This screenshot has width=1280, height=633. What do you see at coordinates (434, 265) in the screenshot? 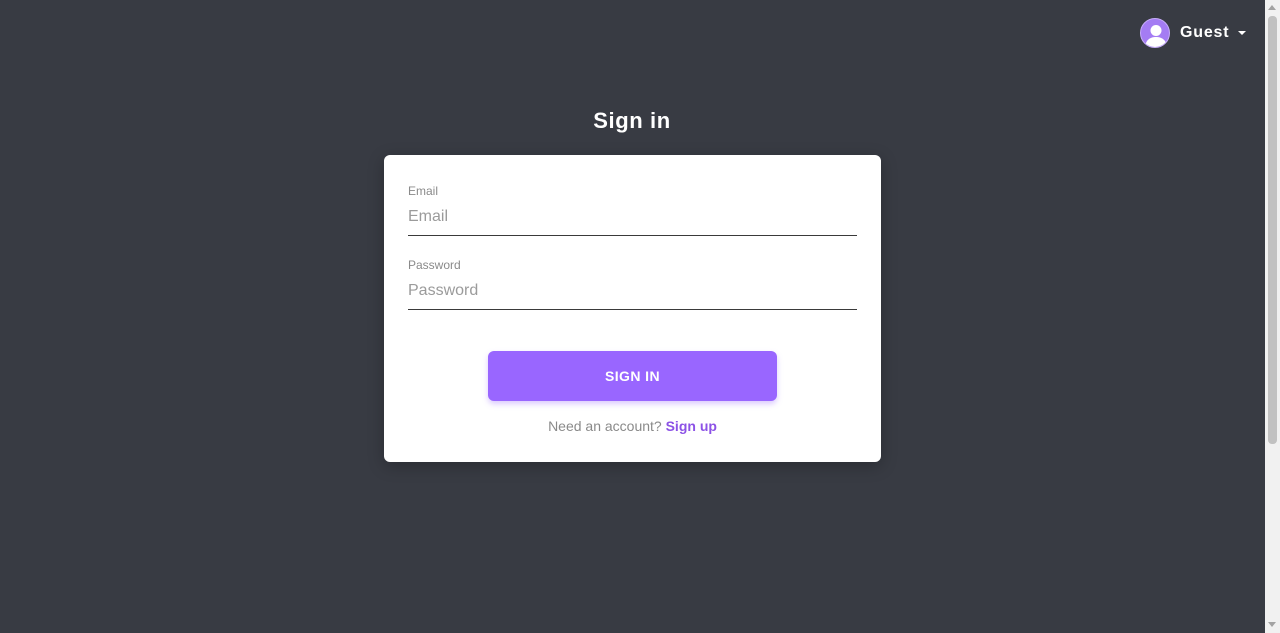
I see `password-label: Password` at bounding box center [434, 265].